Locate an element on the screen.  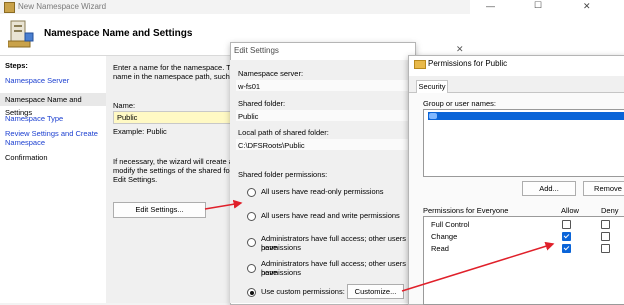
name-input-value: Public is located at coordinates (127, 117).